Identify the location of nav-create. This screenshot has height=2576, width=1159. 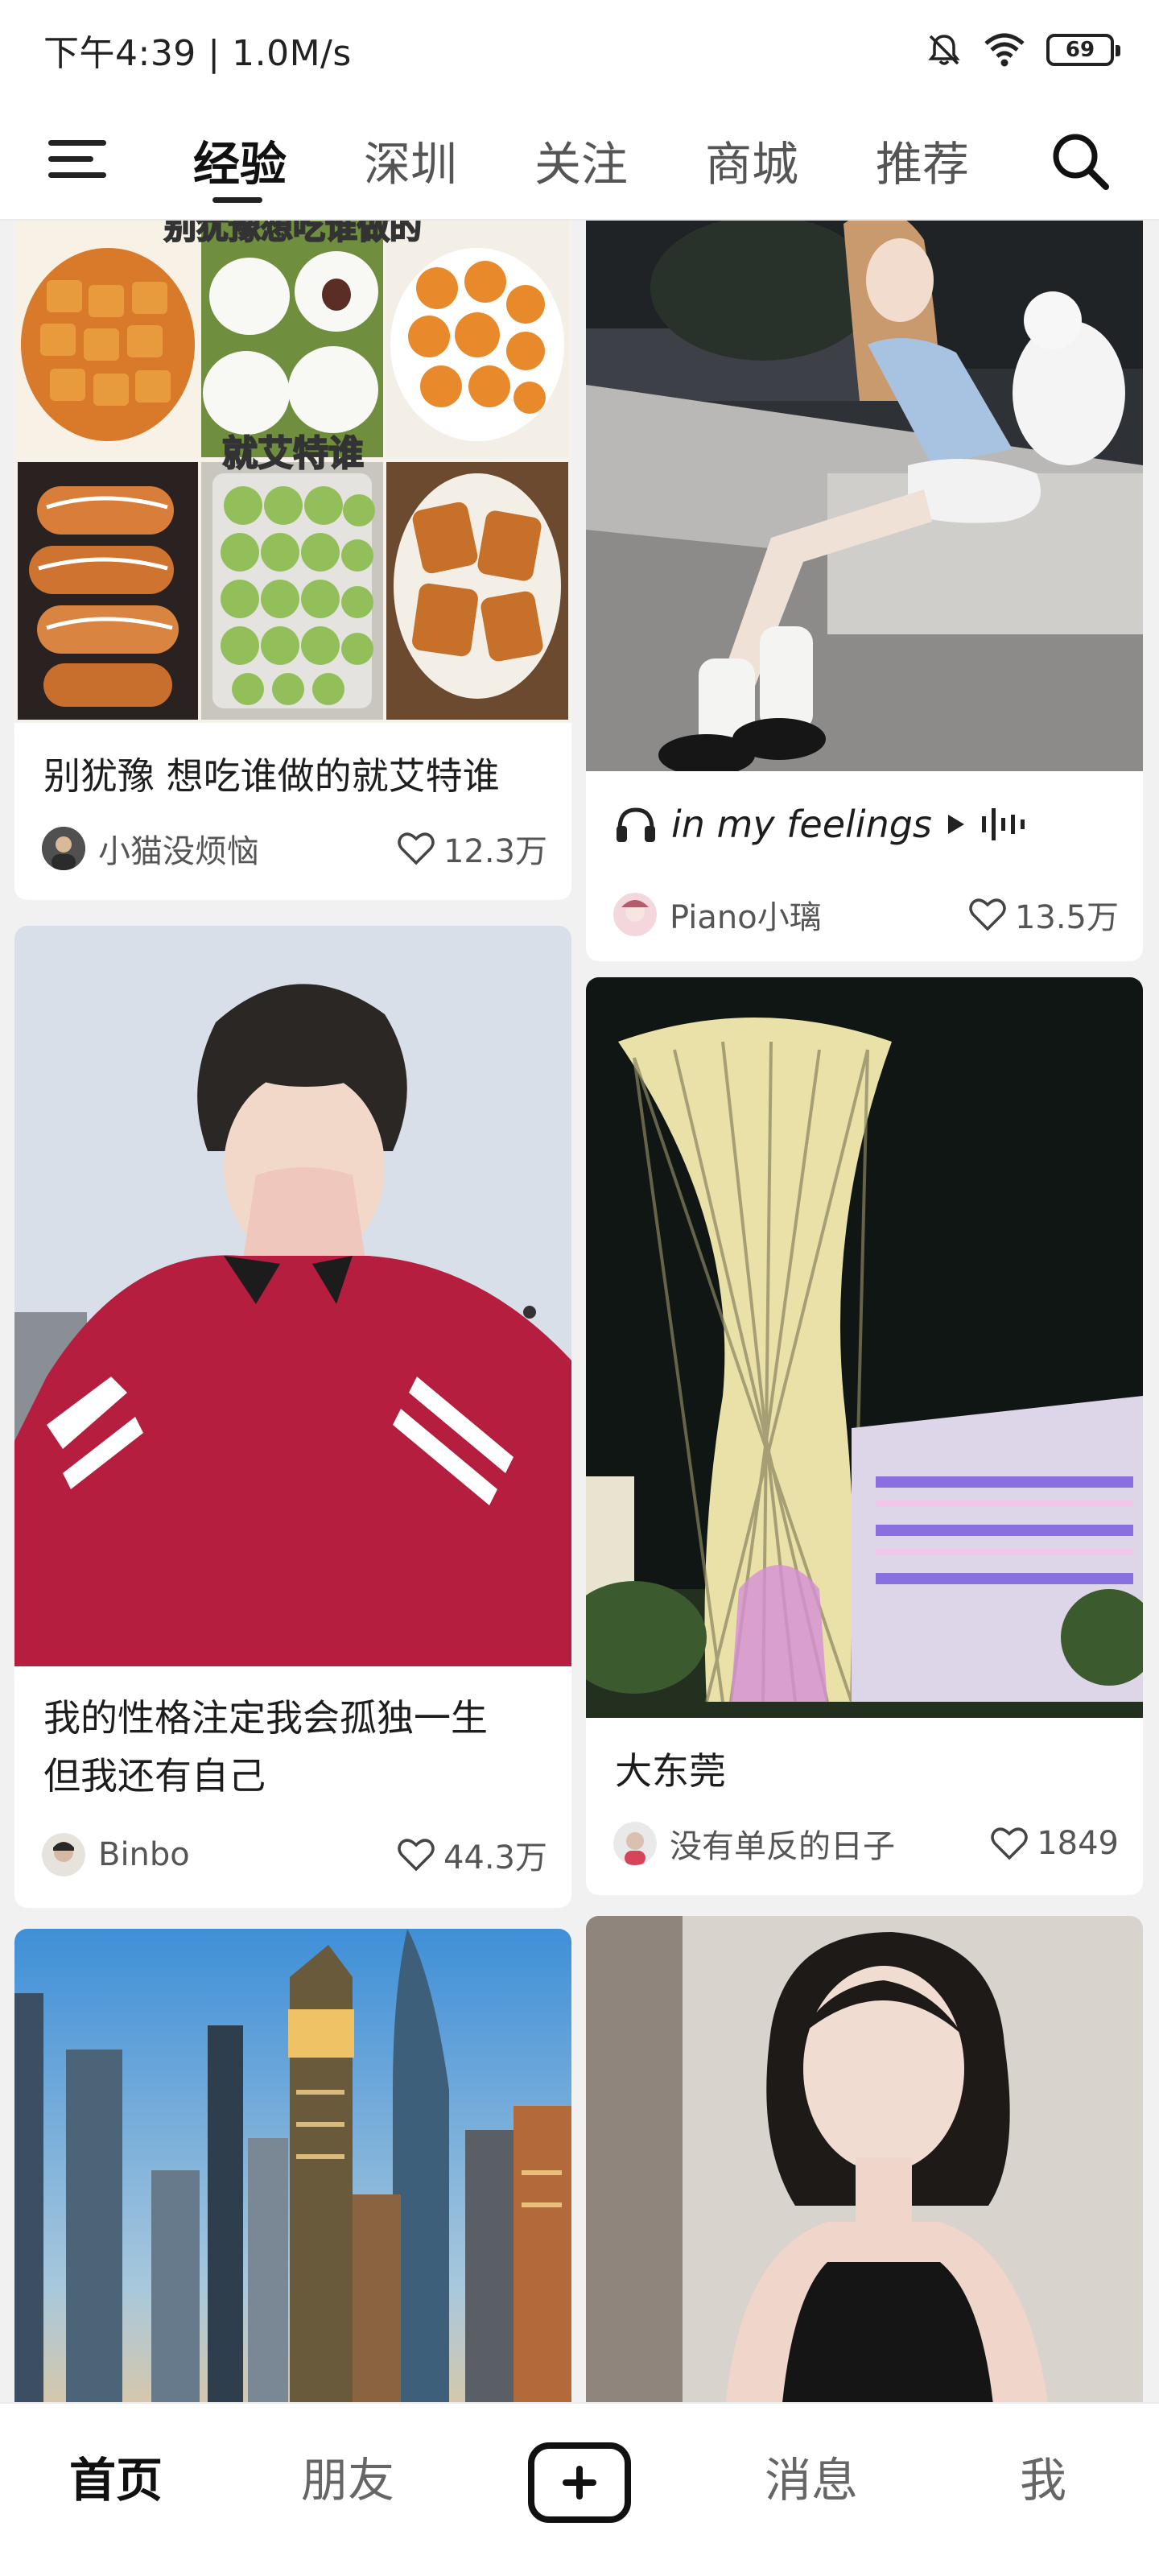
(579, 2482).